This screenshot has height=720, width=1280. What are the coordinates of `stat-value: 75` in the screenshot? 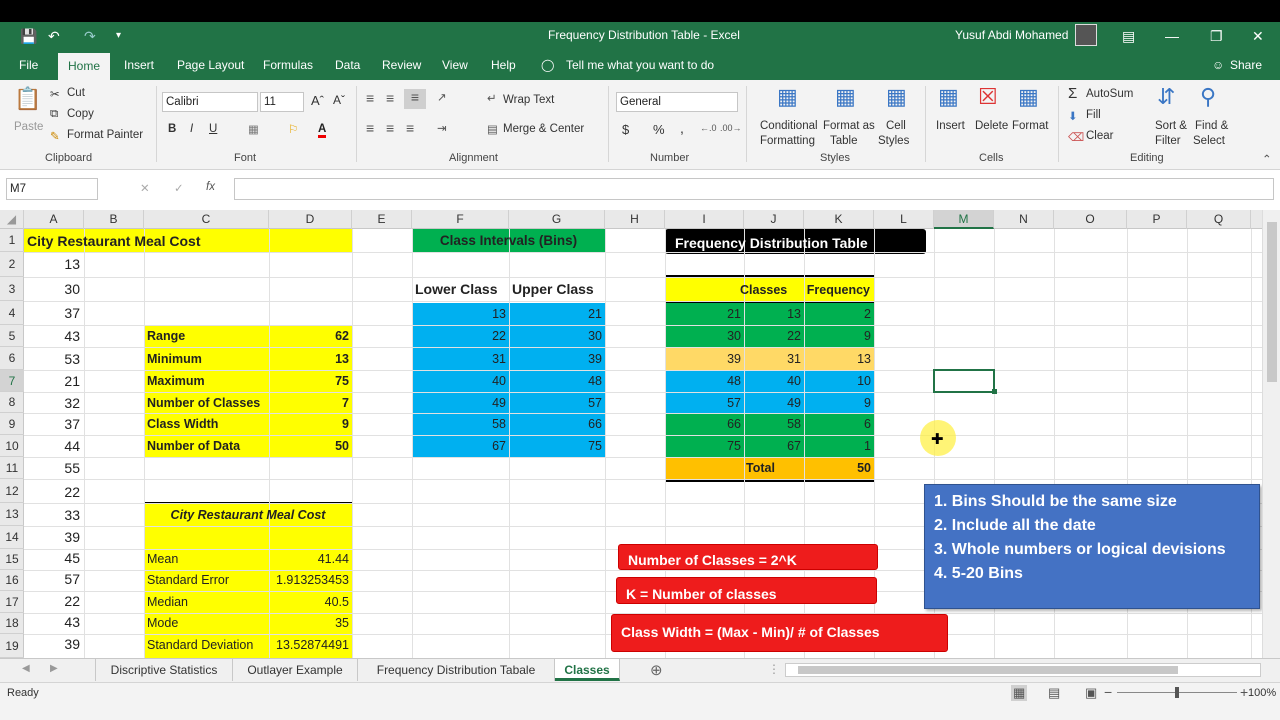 It's located at (309, 381).